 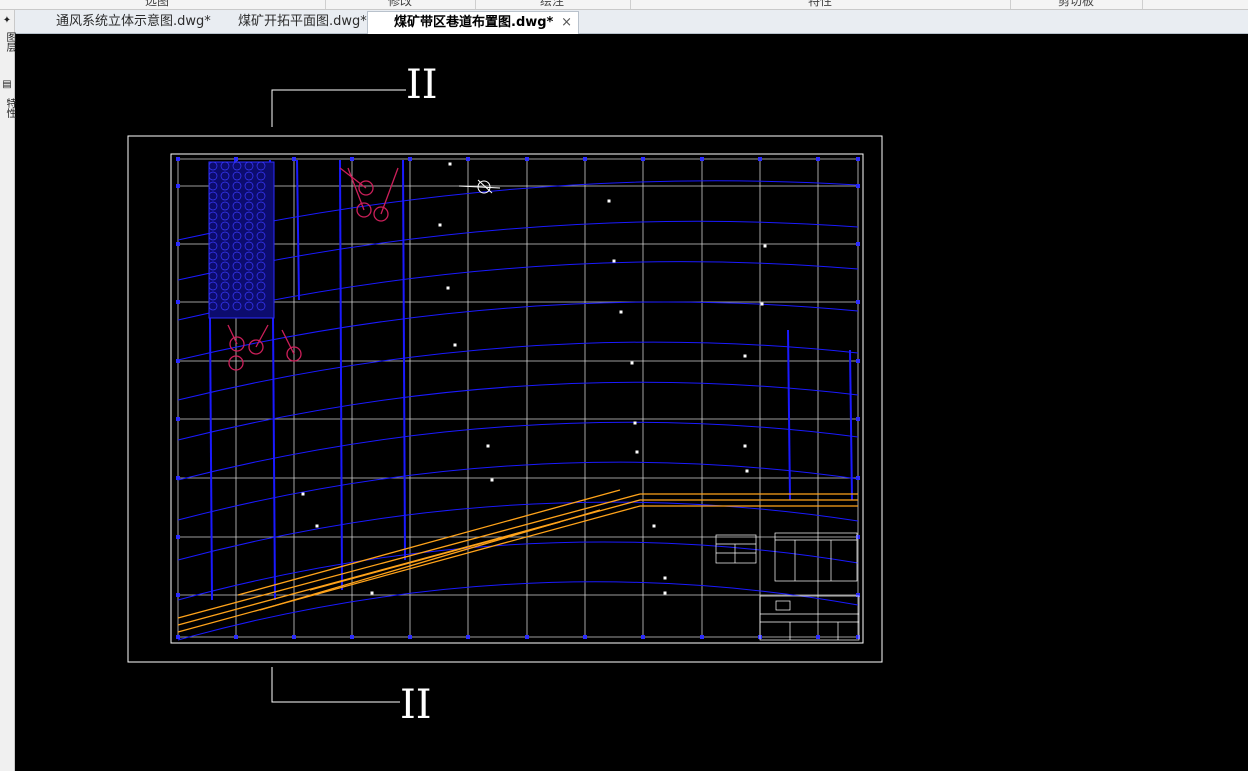 I want to click on tab-ventilation-diagram: 通风系统立体示意图.dwg*, so click(x=120, y=21).